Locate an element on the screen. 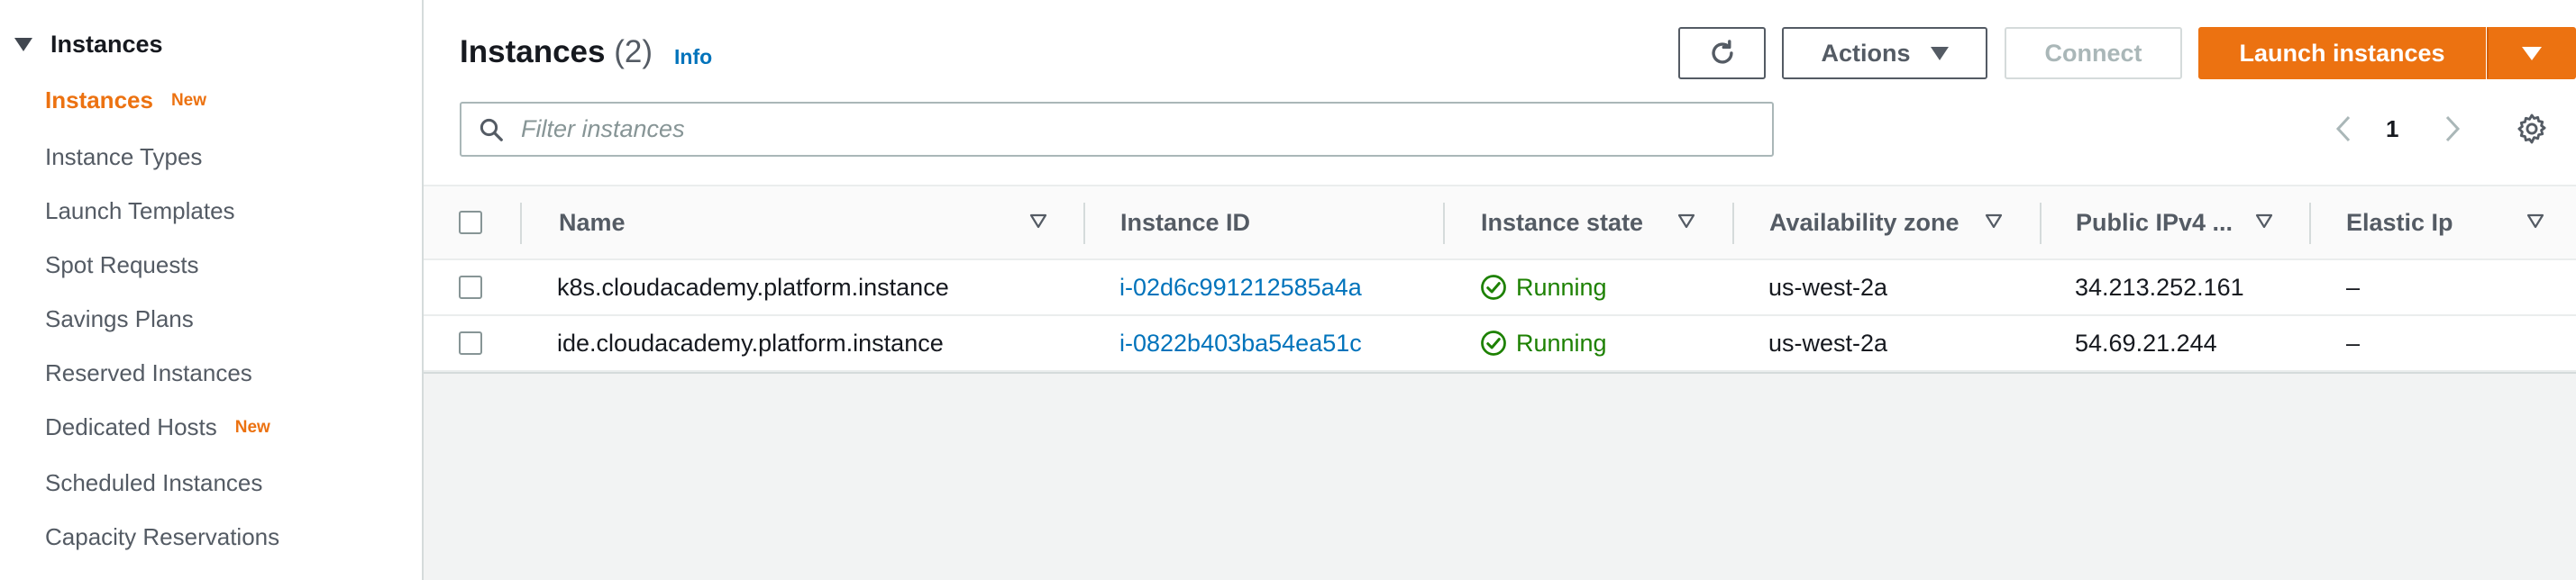 The height and width of the screenshot is (580, 2576). sidebar-item-instance-types: Instance Types is located at coordinates (123, 157).